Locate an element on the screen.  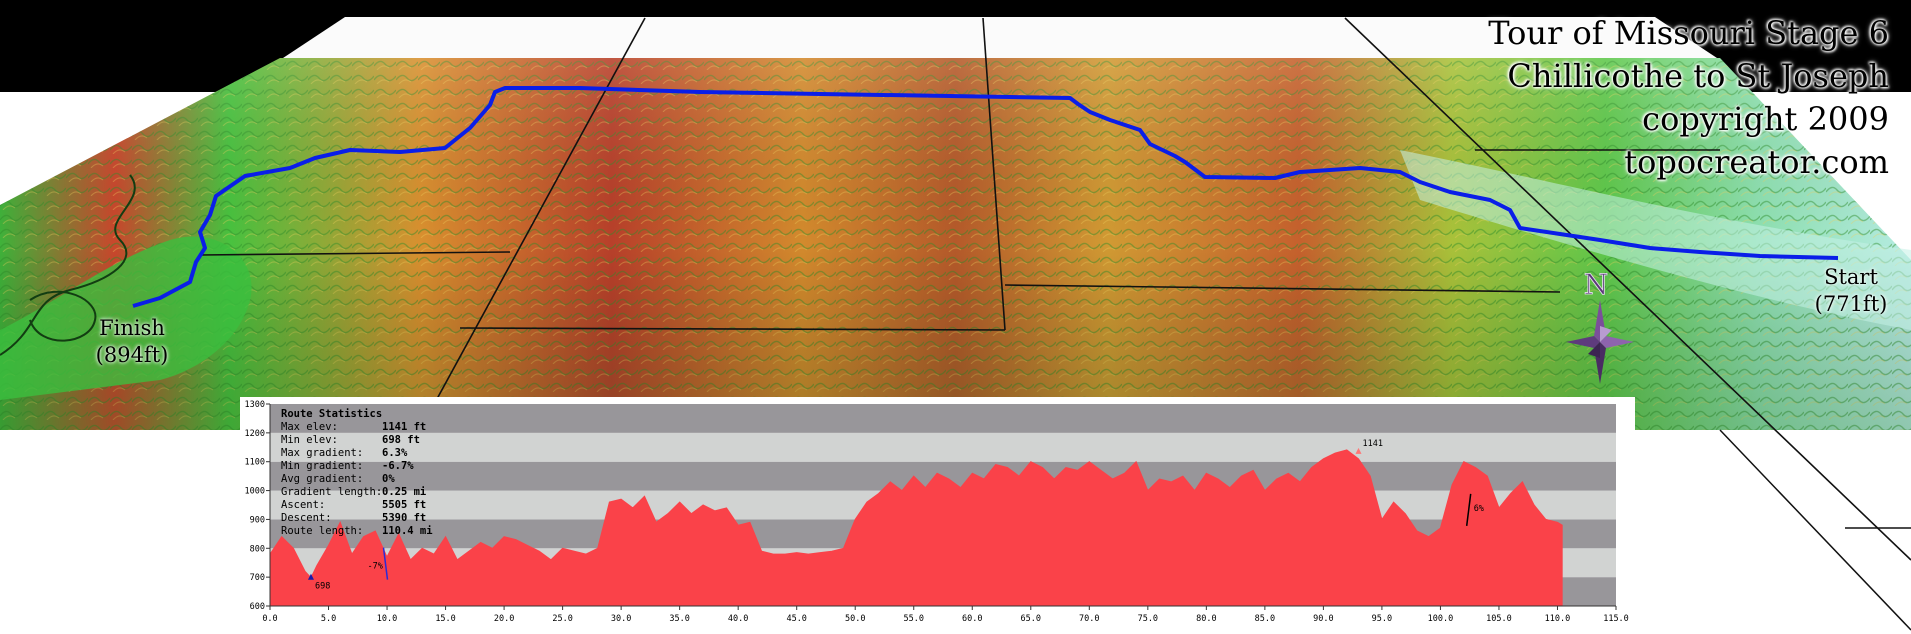
y-tick-label: 900 is located at coordinates (257, 520).